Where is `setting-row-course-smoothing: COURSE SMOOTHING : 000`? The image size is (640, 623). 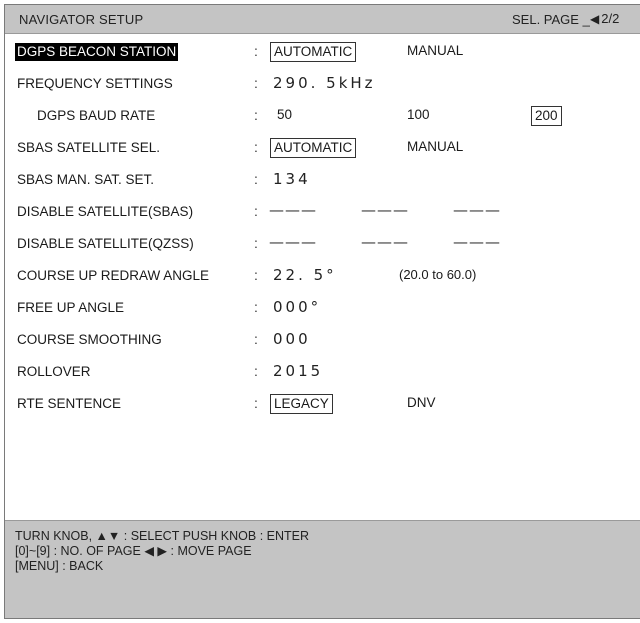
setting-row-course-smoothing: COURSE SMOOTHING : 000 is located at coordinates (322, 340).